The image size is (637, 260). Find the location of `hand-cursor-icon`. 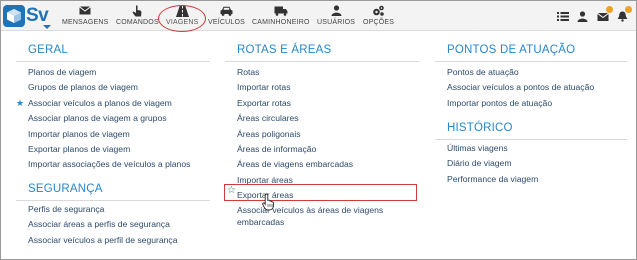

hand-cursor-icon is located at coordinates (269, 204).